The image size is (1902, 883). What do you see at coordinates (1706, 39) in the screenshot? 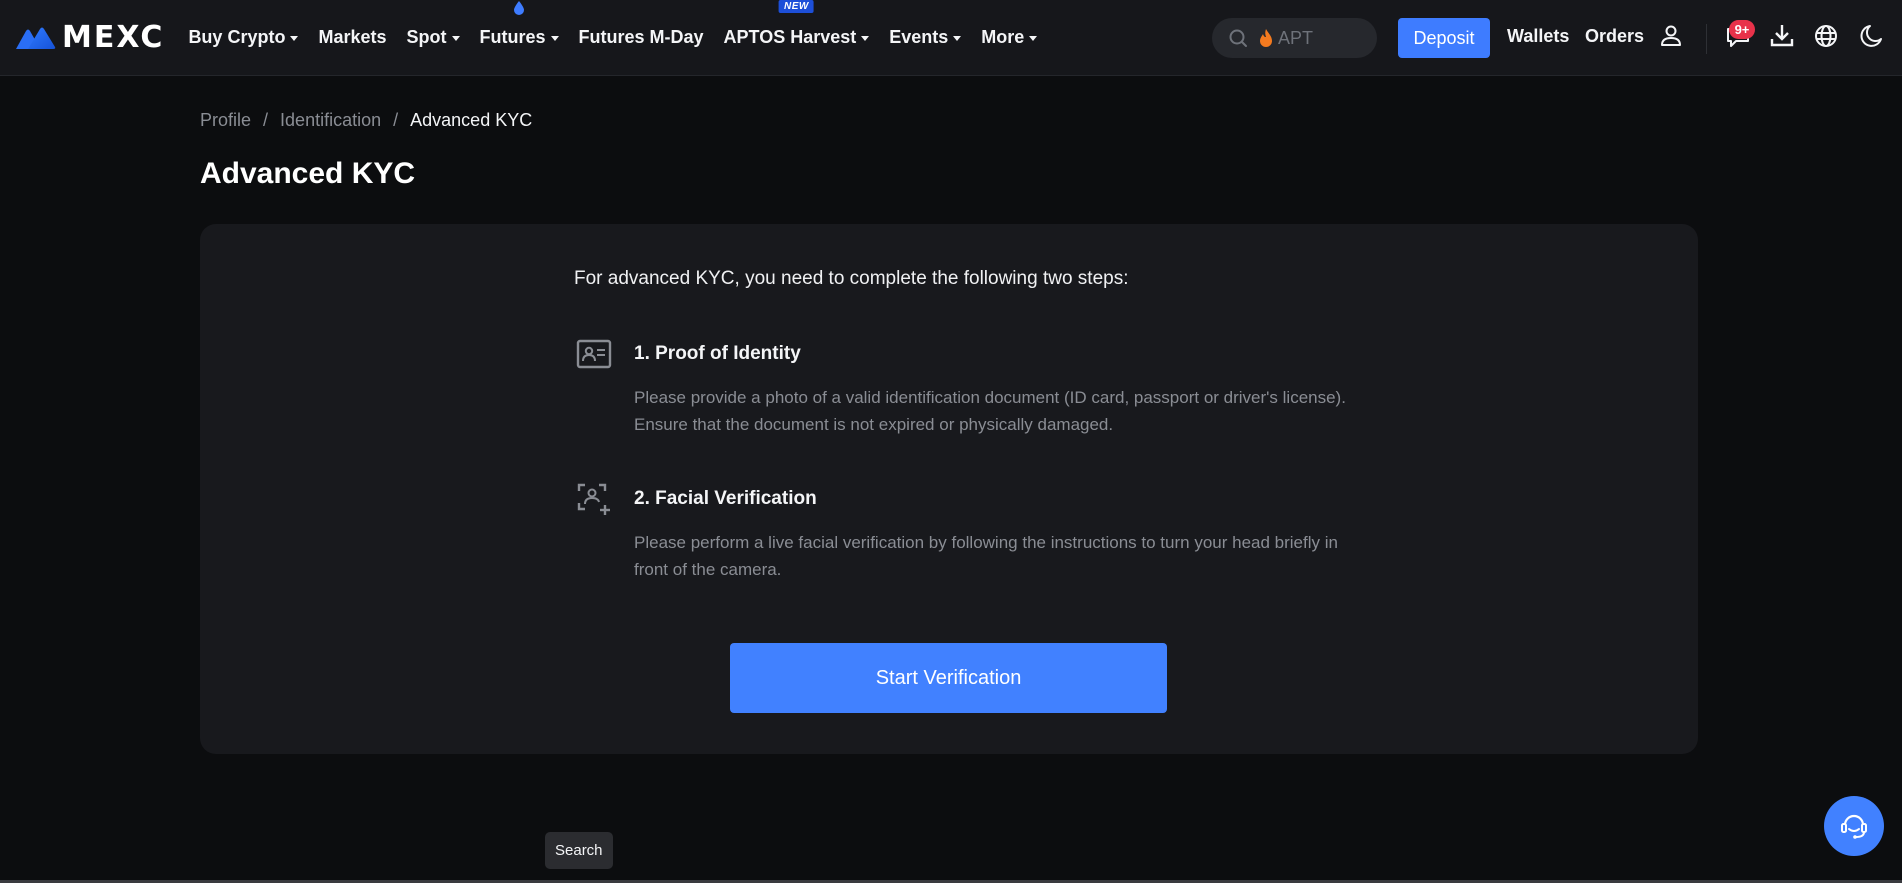
I see `header-divider` at bounding box center [1706, 39].